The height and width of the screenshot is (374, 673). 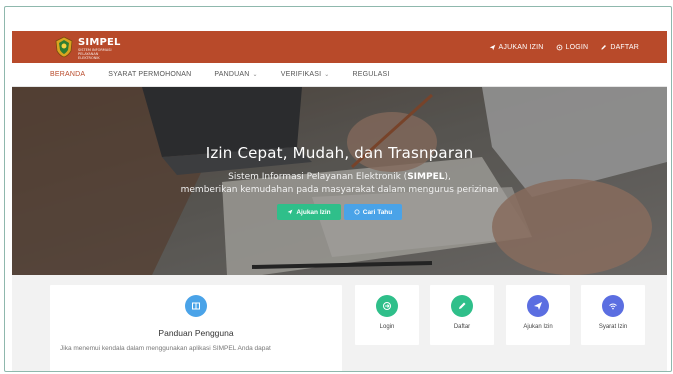 What do you see at coordinates (613, 327) in the screenshot?
I see `quick-card-label: Syarat Izin` at bounding box center [613, 327].